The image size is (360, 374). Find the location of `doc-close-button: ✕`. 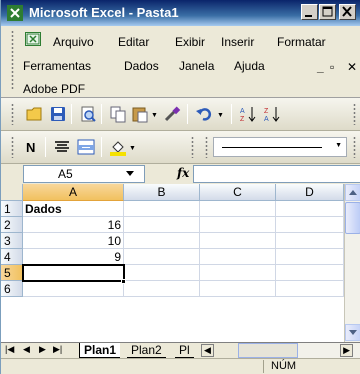

doc-close-button: ✕ is located at coordinates (352, 67).